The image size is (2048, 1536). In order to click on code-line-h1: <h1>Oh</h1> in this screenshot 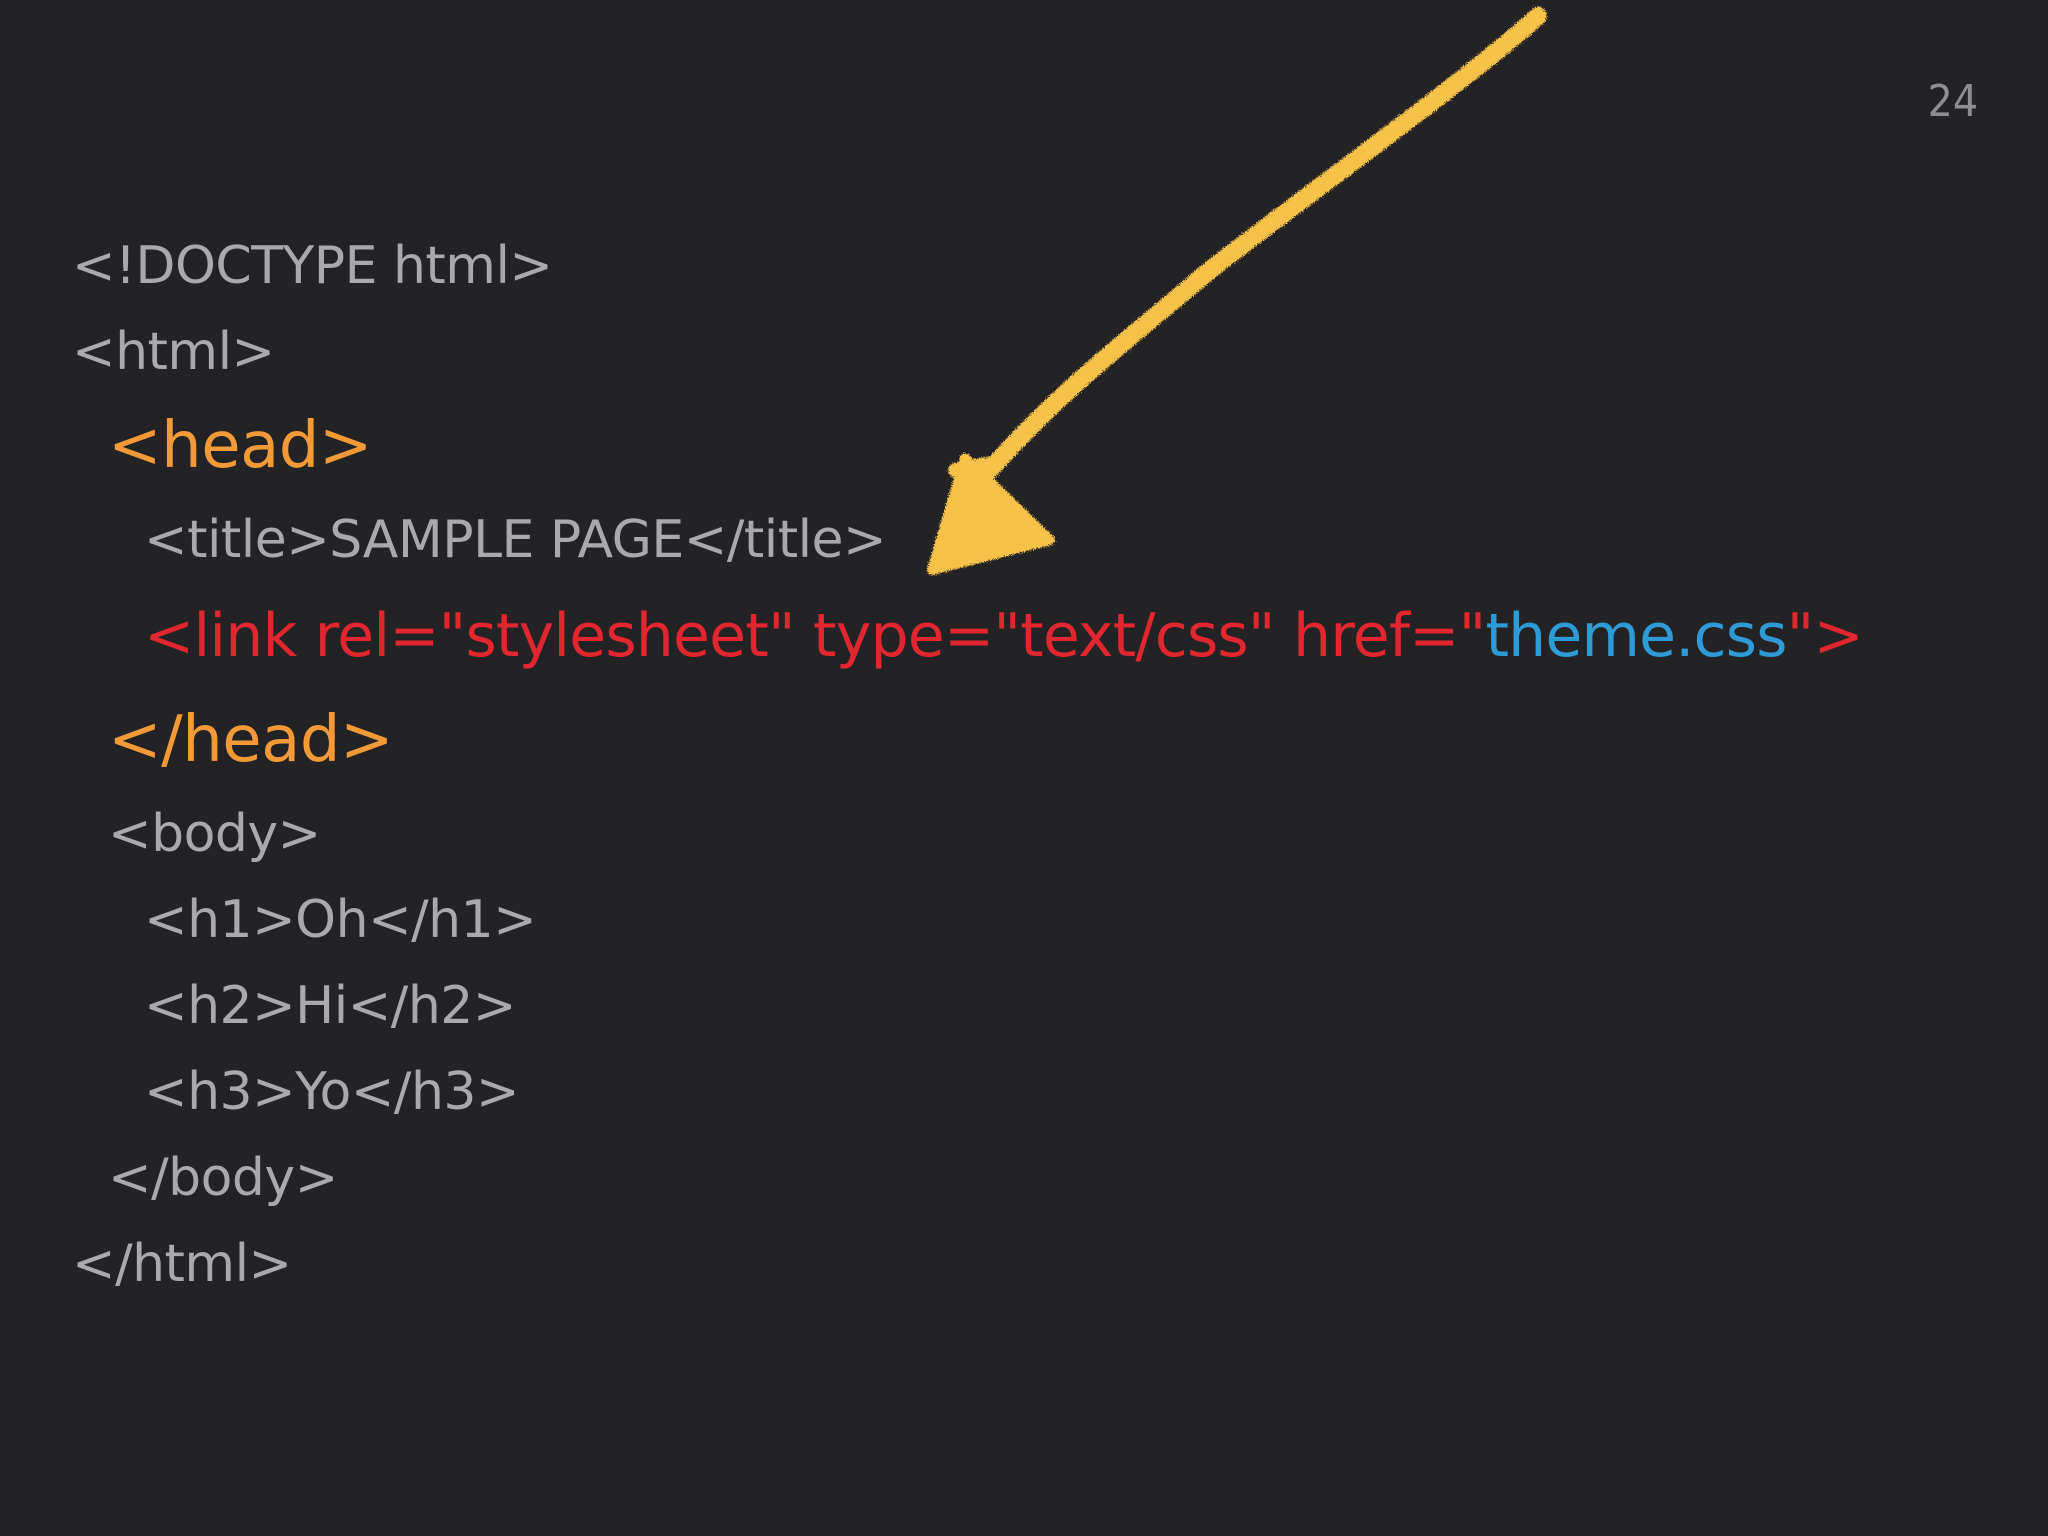, I will do `click(340, 920)`.